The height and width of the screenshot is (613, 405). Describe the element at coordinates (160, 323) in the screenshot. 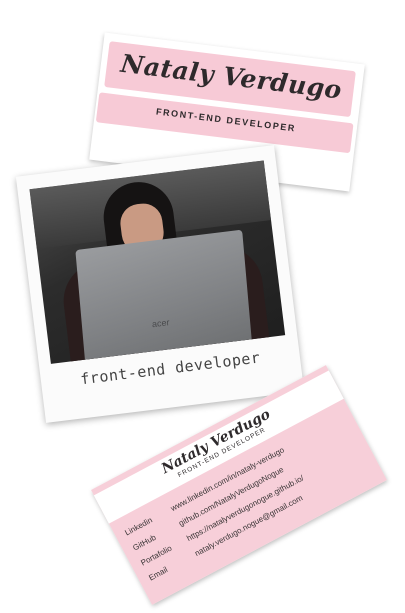

I see `laptop-logo: acer` at that location.